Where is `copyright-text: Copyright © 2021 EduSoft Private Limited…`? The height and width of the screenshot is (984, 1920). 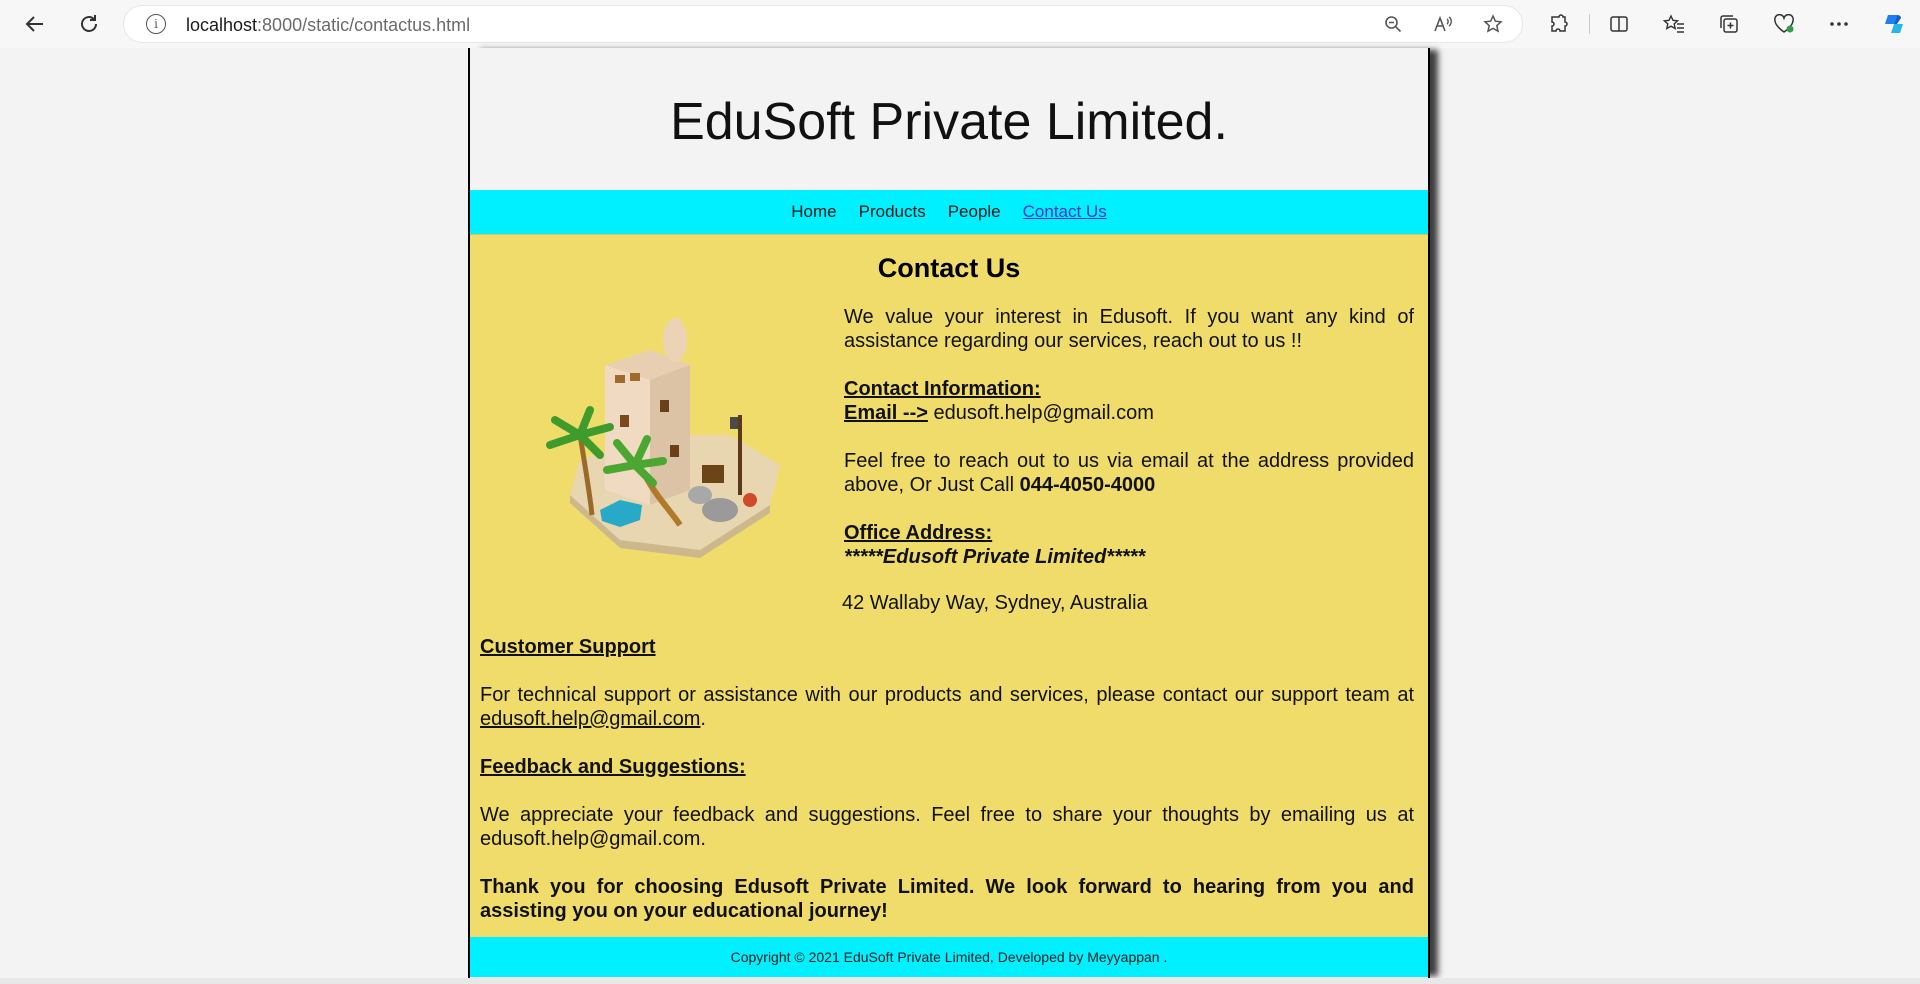 copyright-text: Copyright © 2021 EduSoft Private Limited… is located at coordinates (949, 957).